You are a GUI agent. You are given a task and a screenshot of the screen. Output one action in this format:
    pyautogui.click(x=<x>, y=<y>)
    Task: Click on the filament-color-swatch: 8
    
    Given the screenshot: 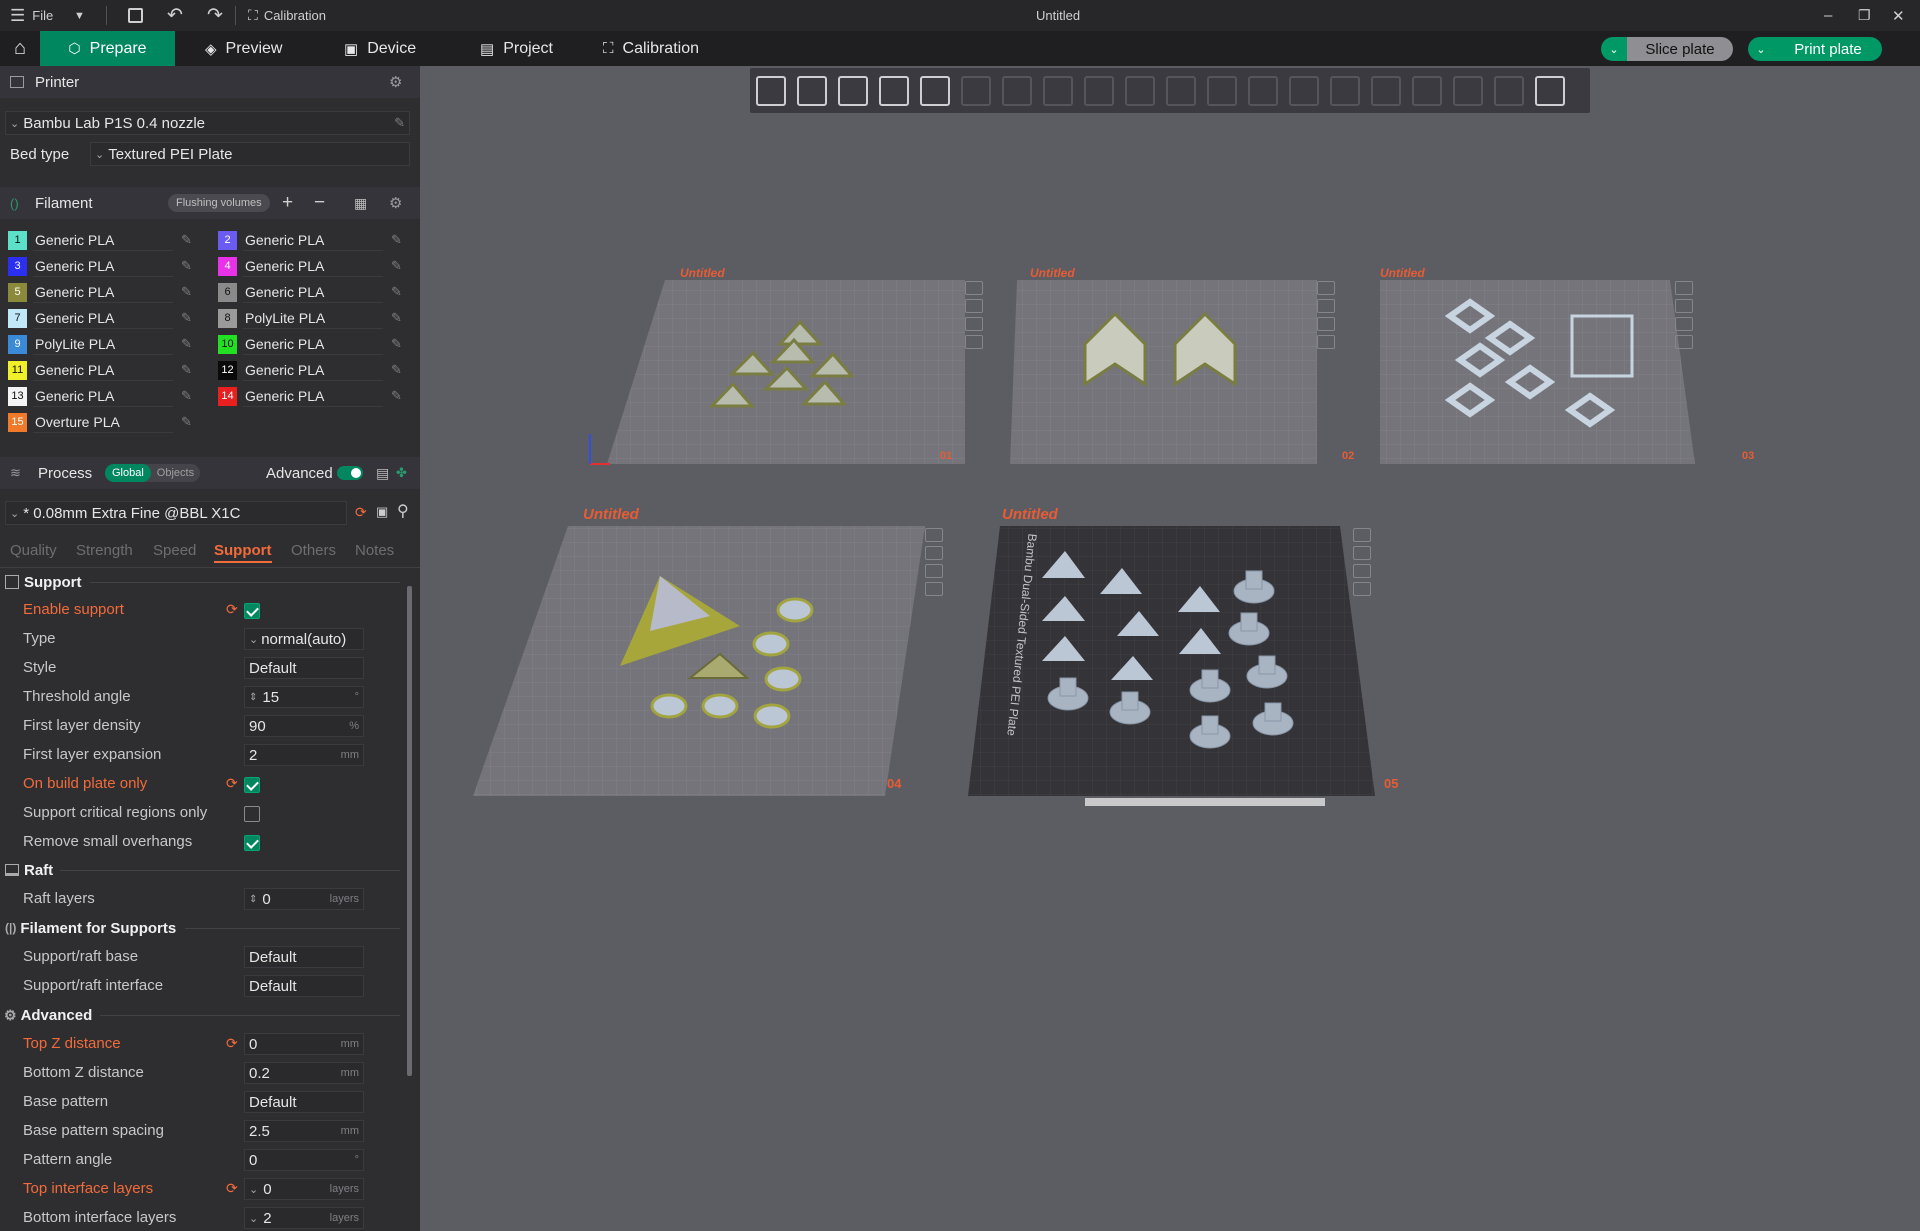 What is the action you would take?
    pyautogui.click(x=227, y=318)
    